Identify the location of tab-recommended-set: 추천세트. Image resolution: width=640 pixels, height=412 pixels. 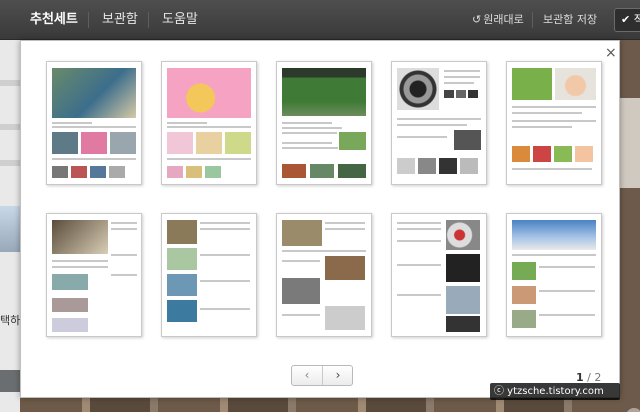
(54, 20).